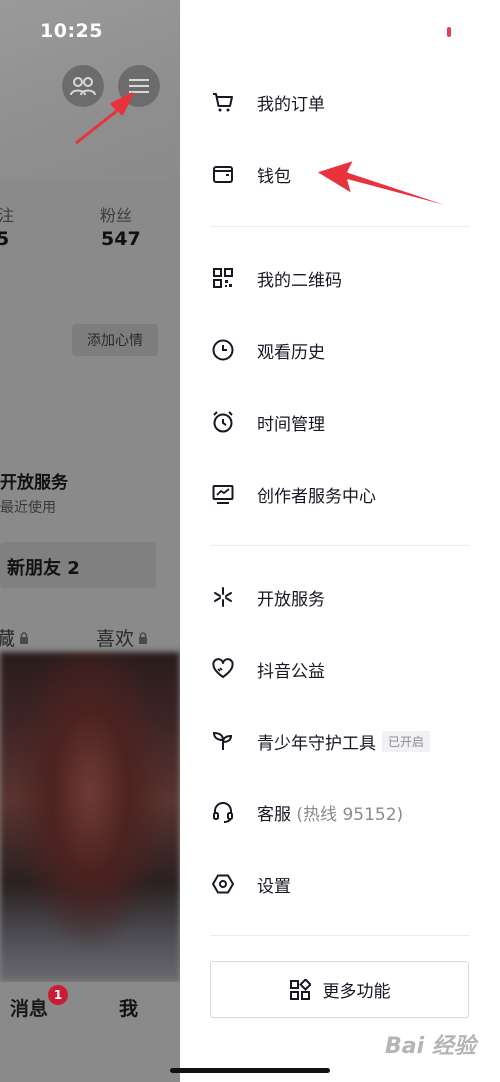  Describe the element at coordinates (223, 350) in the screenshot. I see `clock-icon` at that location.